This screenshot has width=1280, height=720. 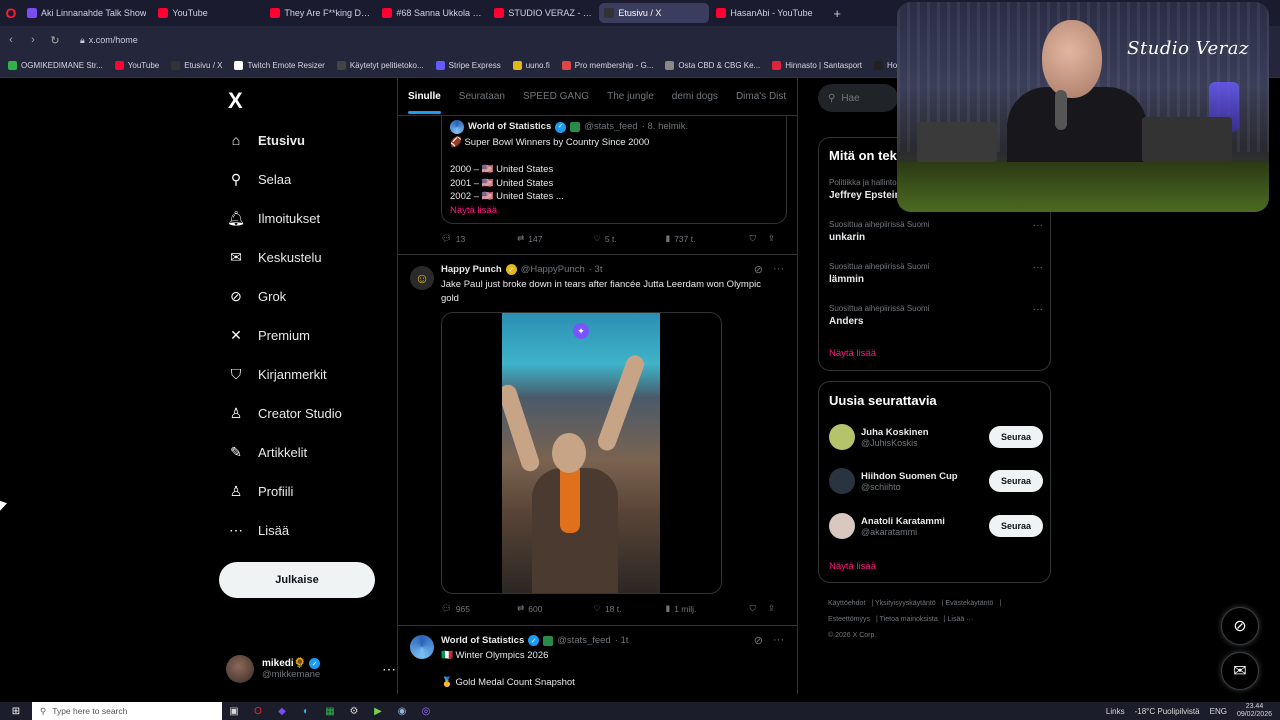 What do you see at coordinates (905, 603) in the screenshot?
I see `footer-link: Yksityisyyskäytäntö` at bounding box center [905, 603].